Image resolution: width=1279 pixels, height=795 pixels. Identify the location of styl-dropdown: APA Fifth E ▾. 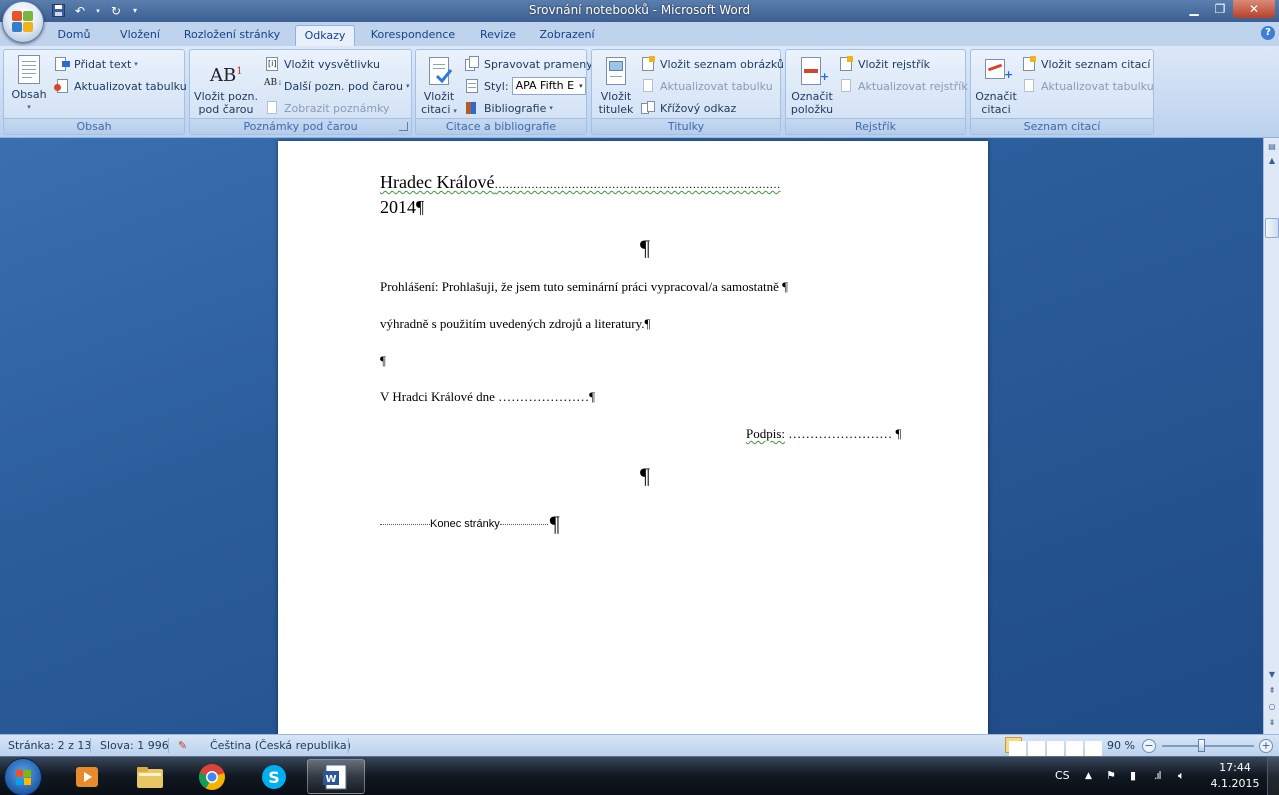
(548, 86).